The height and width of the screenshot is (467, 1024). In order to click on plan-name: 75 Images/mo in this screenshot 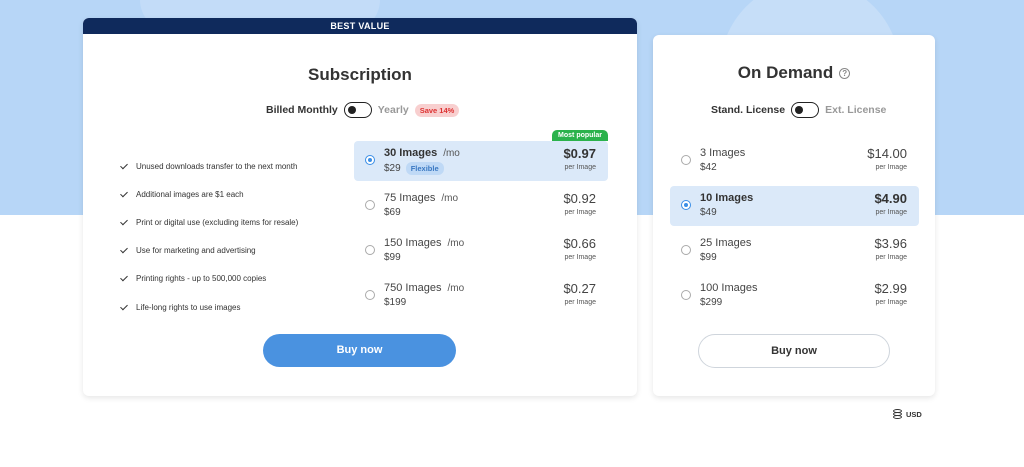, I will do `click(421, 198)`.